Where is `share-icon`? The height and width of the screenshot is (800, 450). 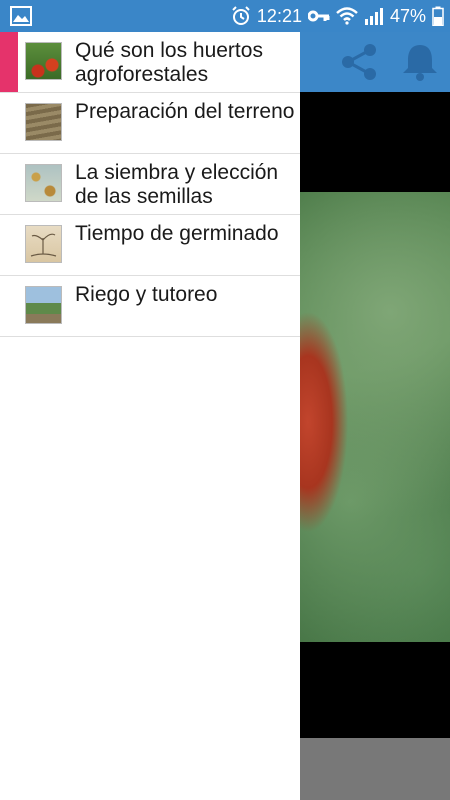
share-icon is located at coordinates (360, 62).